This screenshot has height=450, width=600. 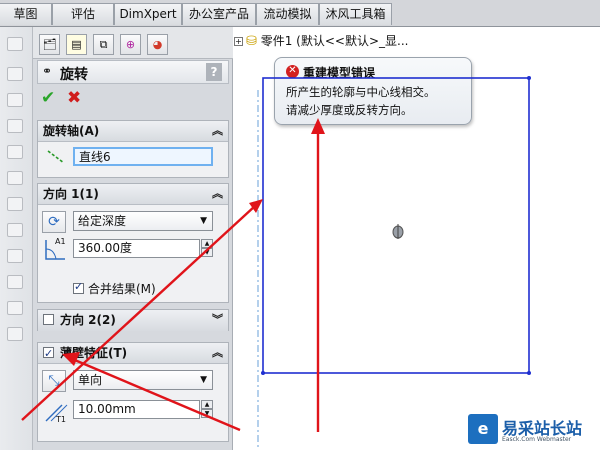 I want to click on reverse-direction-icon: ⟳, so click(x=54, y=222).